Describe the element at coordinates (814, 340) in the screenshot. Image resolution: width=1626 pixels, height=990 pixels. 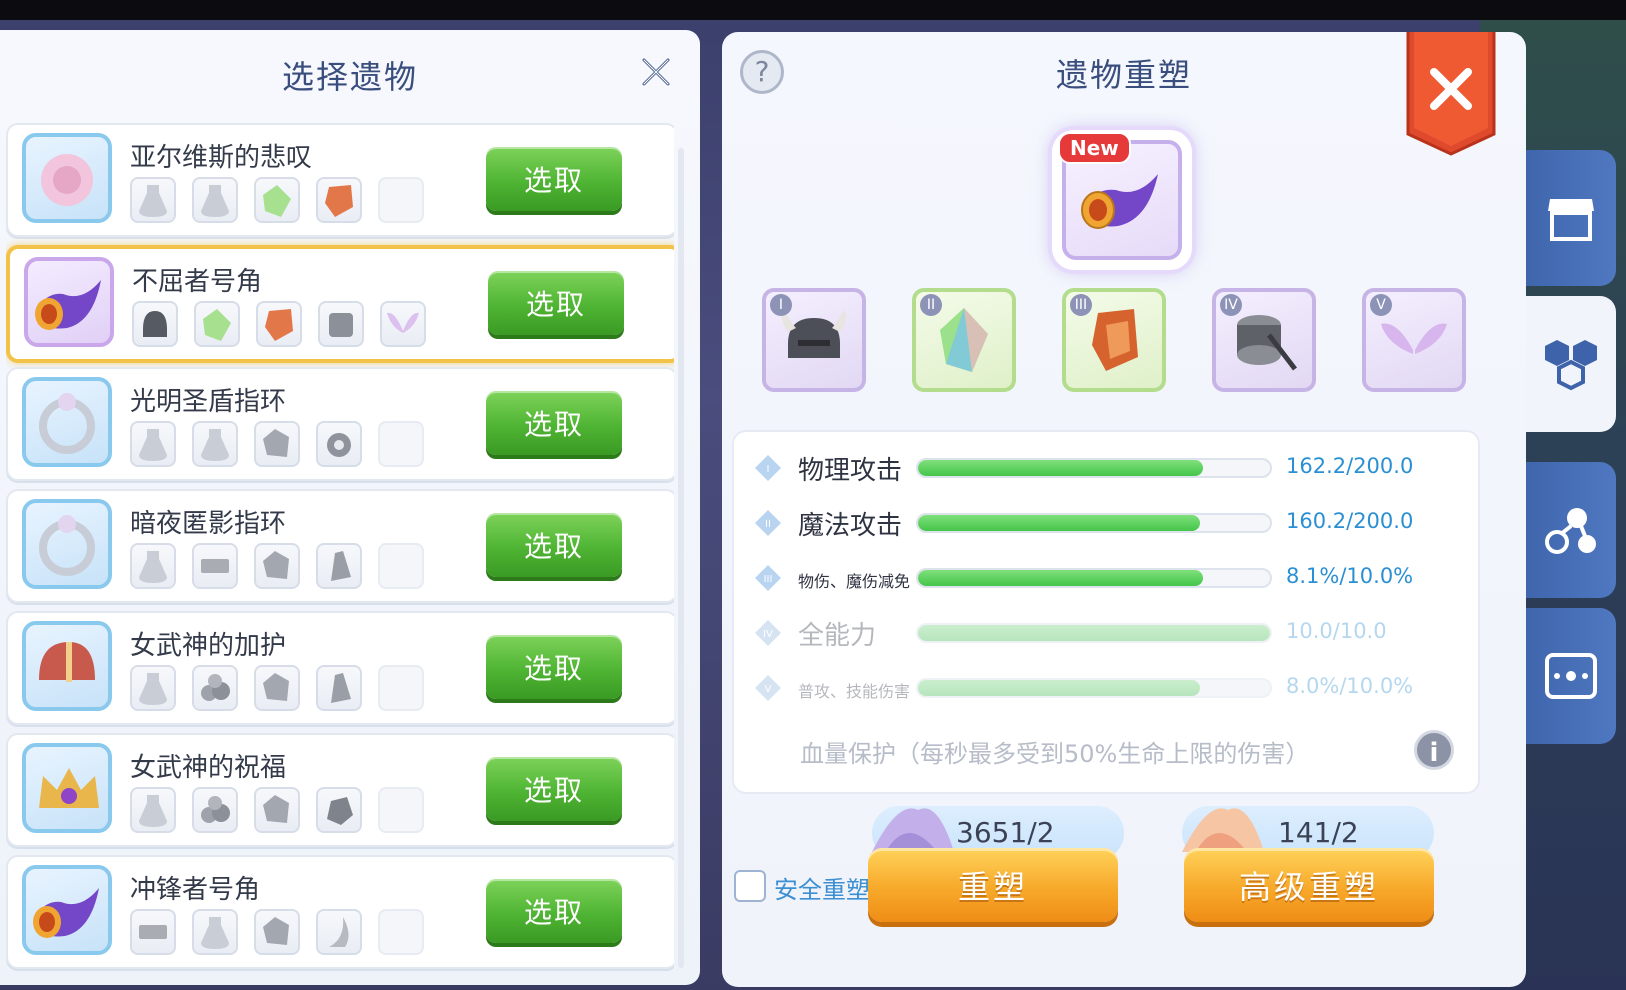
I see `slot-1: I` at that location.